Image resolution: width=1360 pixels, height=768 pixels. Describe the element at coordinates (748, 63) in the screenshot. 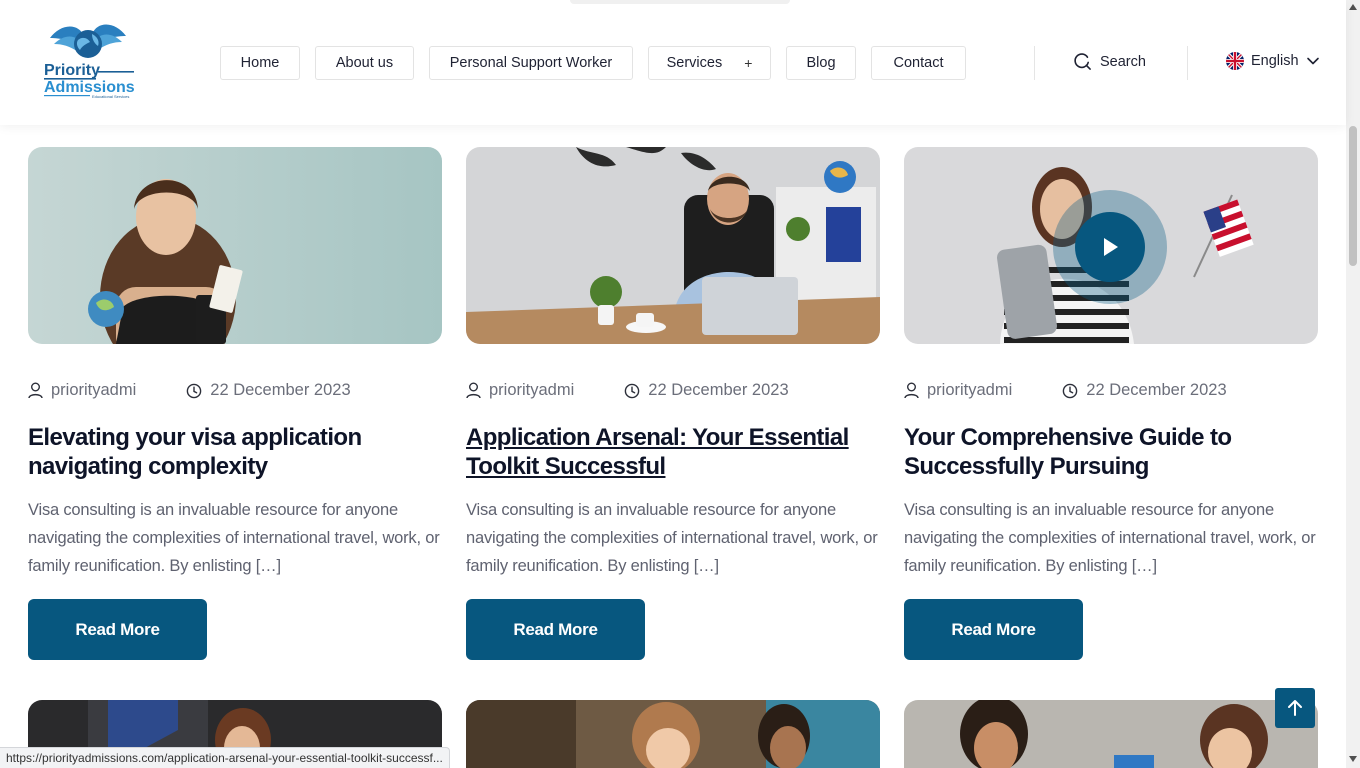

I see `plus-icon: +` at that location.